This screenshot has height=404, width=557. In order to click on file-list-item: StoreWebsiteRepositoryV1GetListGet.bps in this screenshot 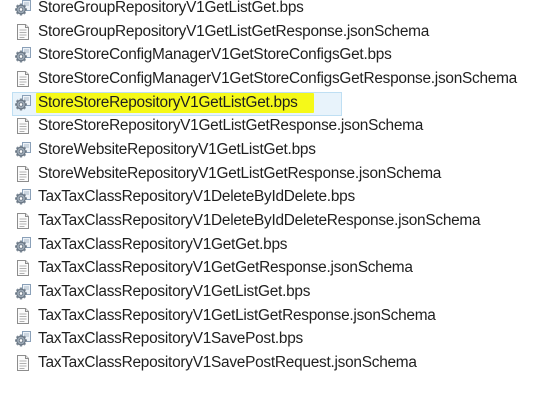, I will do `click(278, 150)`.